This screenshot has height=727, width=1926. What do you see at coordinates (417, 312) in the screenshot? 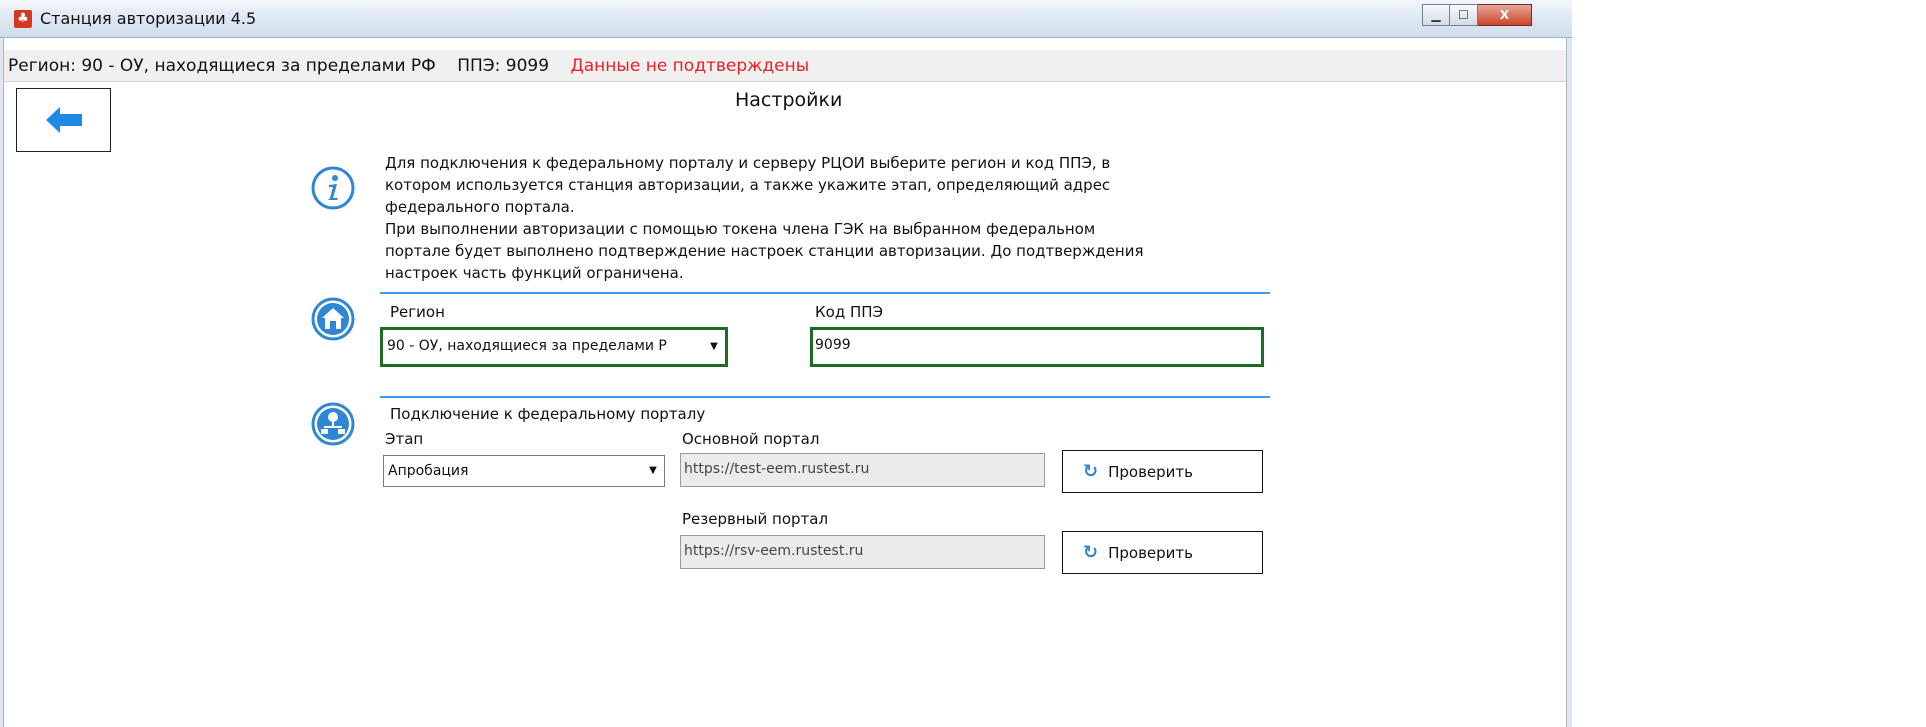
I see `region-label: Регион` at bounding box center [417, 312].